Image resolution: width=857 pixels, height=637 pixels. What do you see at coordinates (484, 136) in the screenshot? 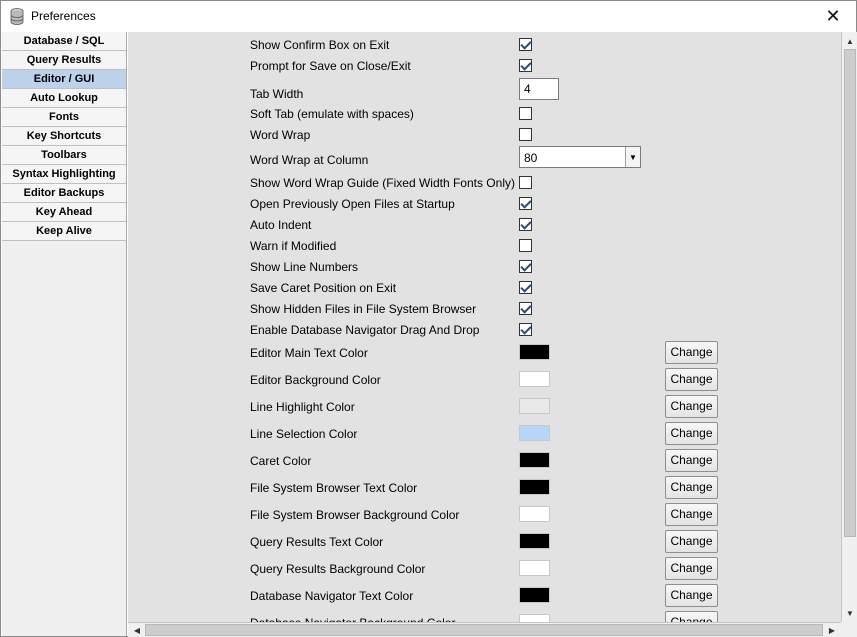
I see `setting-row: Word Wrap` at bounding box center [484, 136].